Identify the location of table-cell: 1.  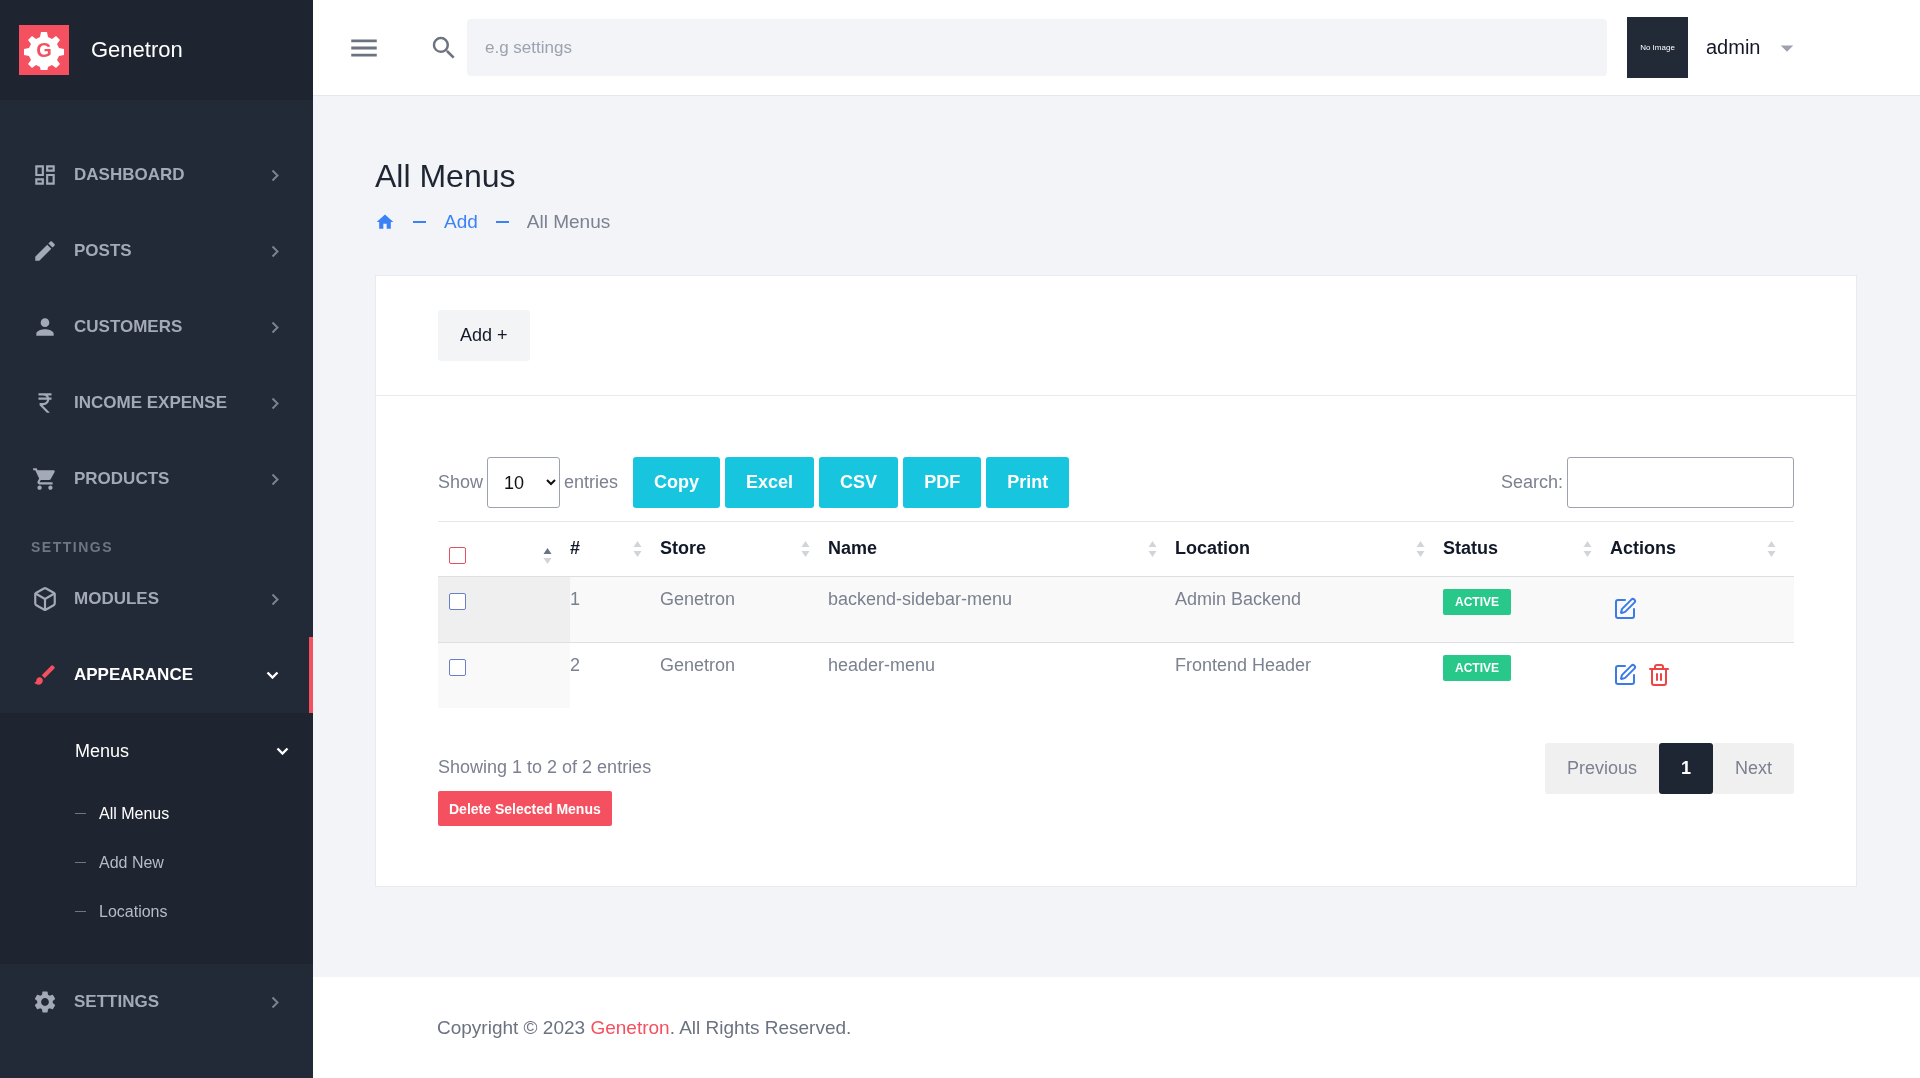
(575, 598).